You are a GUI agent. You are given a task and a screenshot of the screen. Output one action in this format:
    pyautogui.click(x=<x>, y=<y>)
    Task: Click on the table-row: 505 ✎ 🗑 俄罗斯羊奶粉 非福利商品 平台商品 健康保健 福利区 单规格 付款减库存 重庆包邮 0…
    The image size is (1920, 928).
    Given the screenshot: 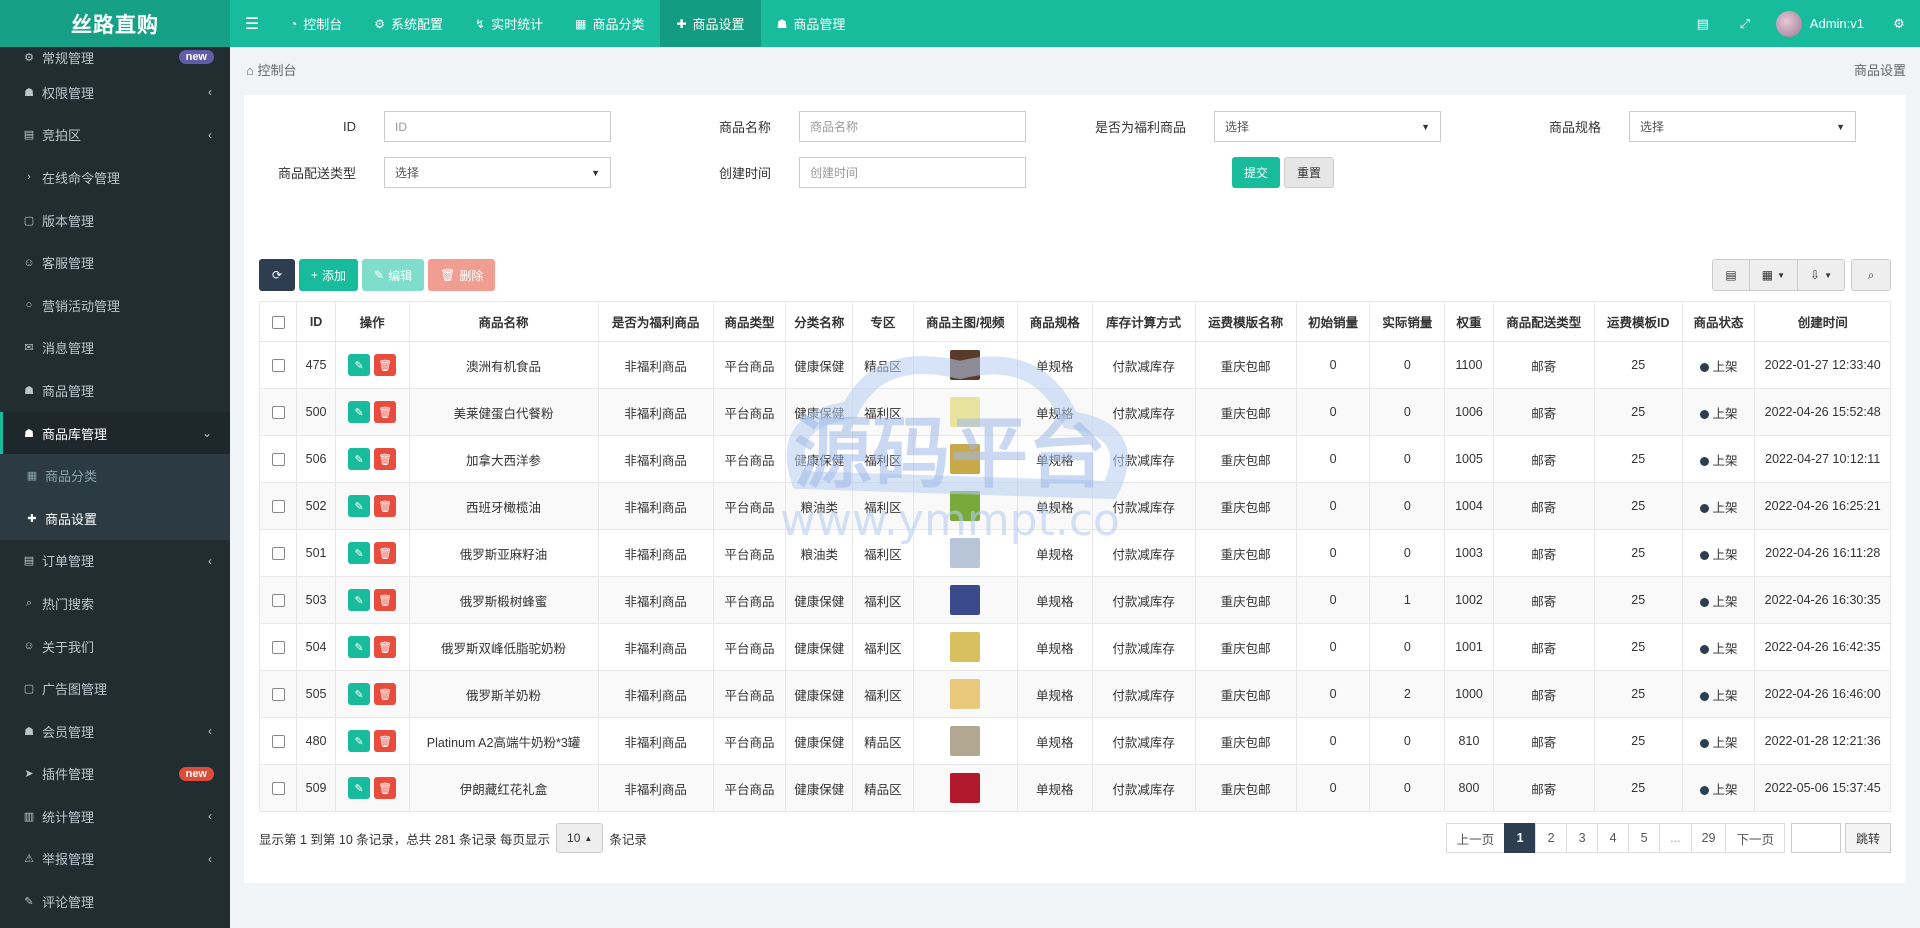 What is the action you would take?
    pyautogui.click(x=1074, y=694)
    